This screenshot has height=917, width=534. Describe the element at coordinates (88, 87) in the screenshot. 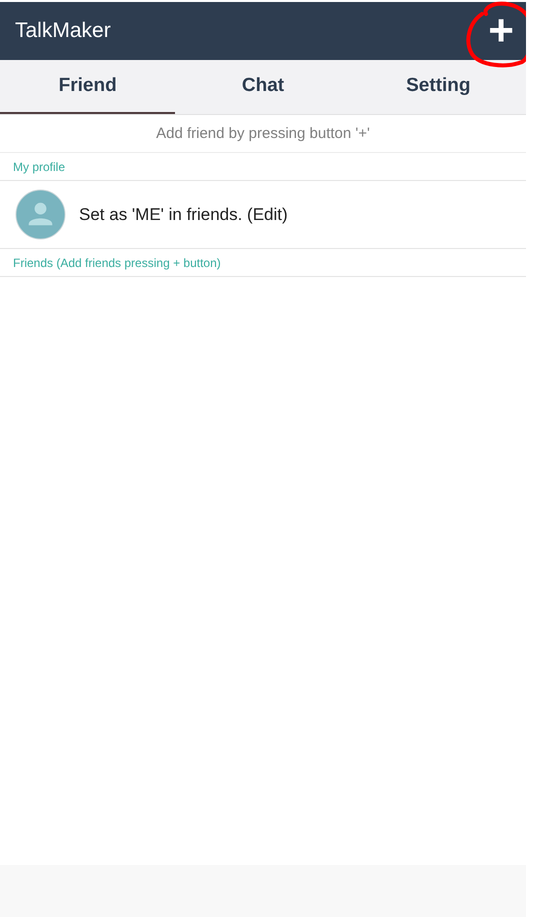

I see `tab: Friend` at that location.